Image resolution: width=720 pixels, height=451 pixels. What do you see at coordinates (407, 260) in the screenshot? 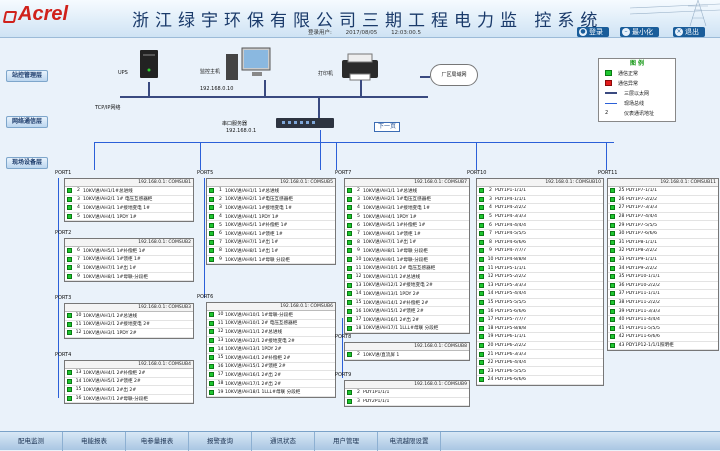
I see `device-row: 10 10KV进/AH9/1 1#母联-分段柜` at bounding box center [407, 260].